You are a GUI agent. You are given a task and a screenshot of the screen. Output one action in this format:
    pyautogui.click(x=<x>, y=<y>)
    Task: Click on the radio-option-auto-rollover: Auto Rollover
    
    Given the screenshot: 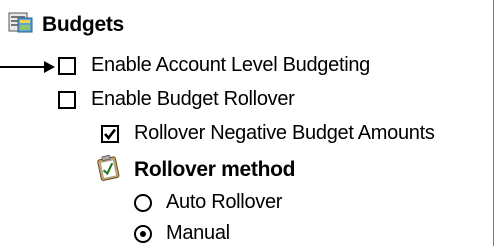 What is the action you would take?
    pyautogui.click(x=208, y=202)
    